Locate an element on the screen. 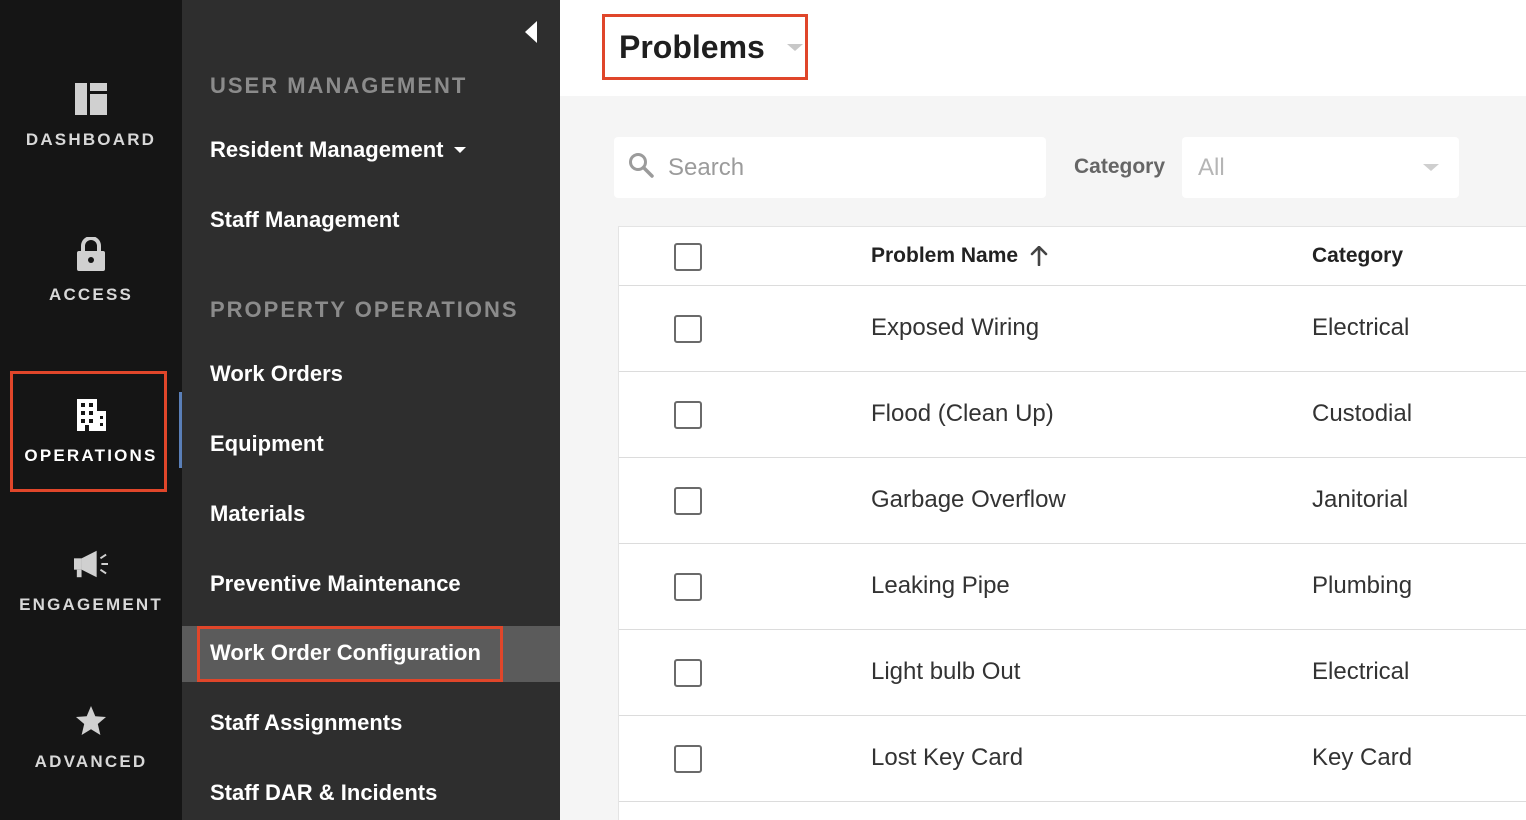 The height and width of the screenshot is (820, 1526). page-header: Problems is located at coordinates (1043, 48).